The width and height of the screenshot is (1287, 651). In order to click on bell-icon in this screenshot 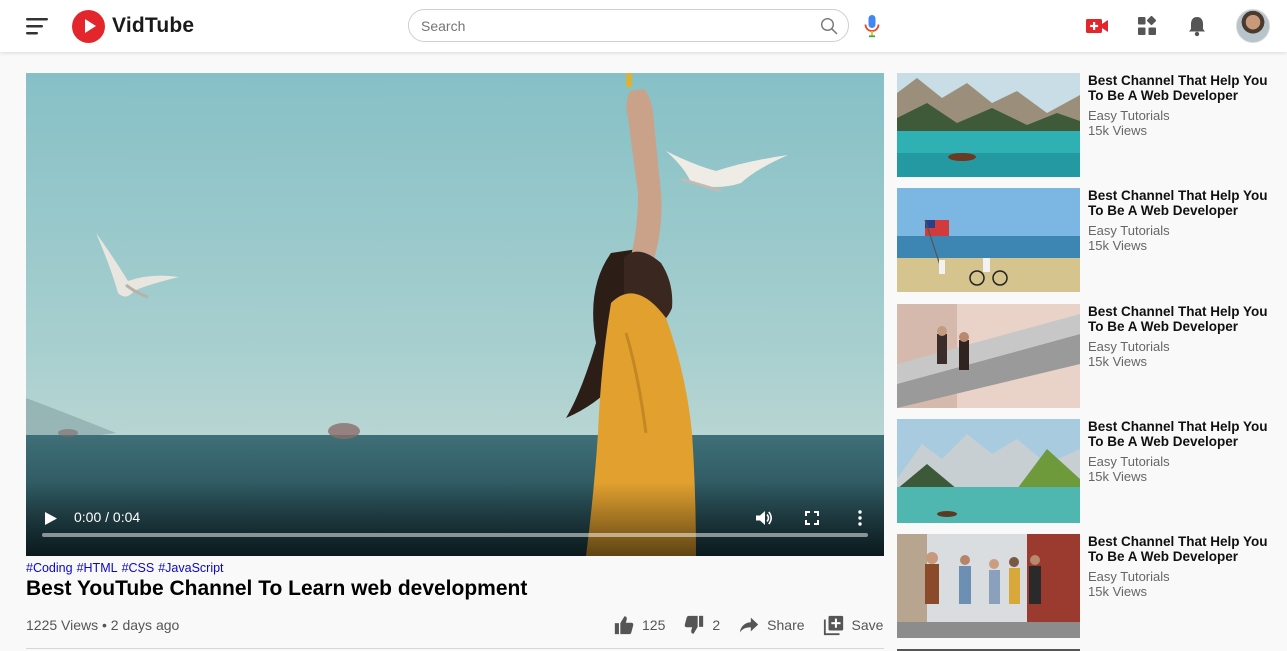, I will do `click(1197, 26)`.